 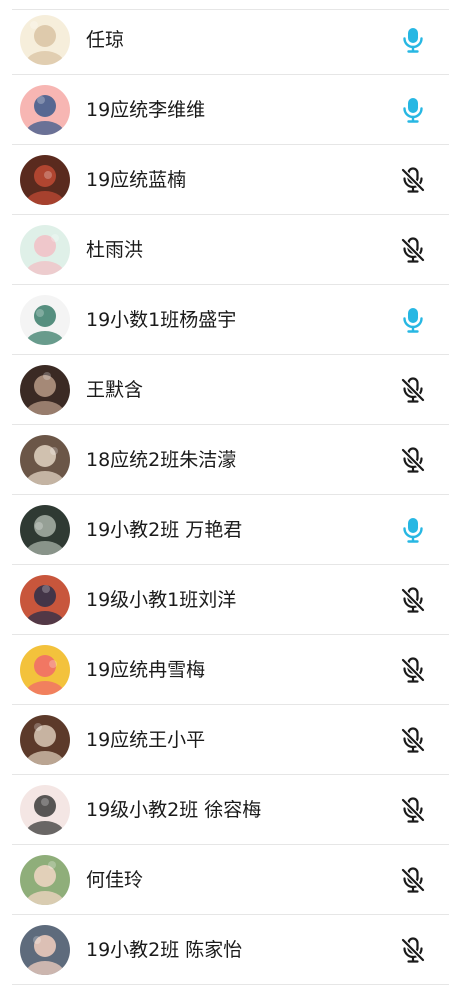 What do you see at coordinates (115, 250) in the screenshot?
I see `member-name: 杜雨洪` at bounding box center [115, 250].